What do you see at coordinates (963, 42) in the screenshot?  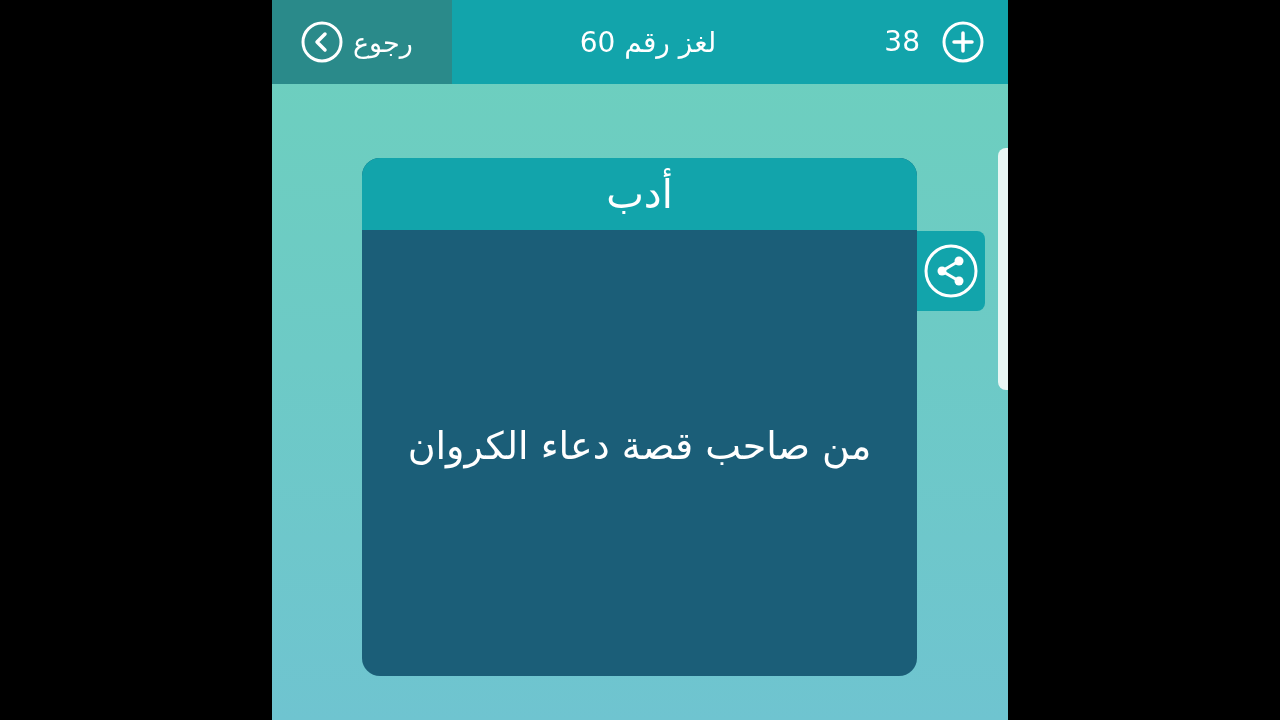 I see `plus-circle-icon` at bounding box center [963, 42].